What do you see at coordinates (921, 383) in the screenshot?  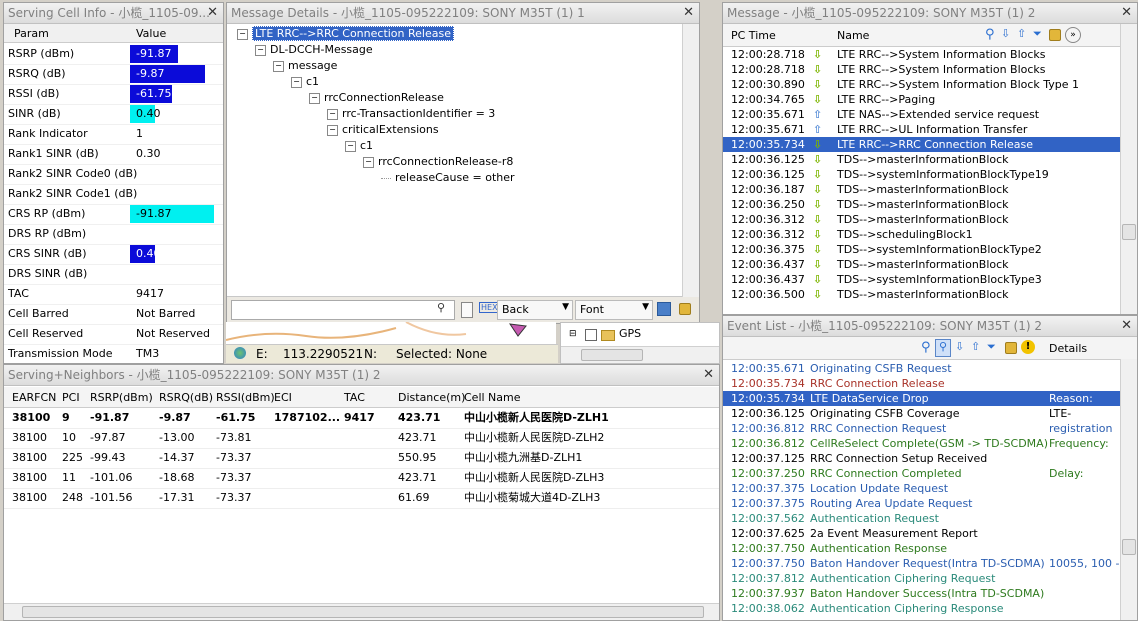 I see `event-row: 12:00:35.734 RRC Connection Release` at bounding box center [921, 383].